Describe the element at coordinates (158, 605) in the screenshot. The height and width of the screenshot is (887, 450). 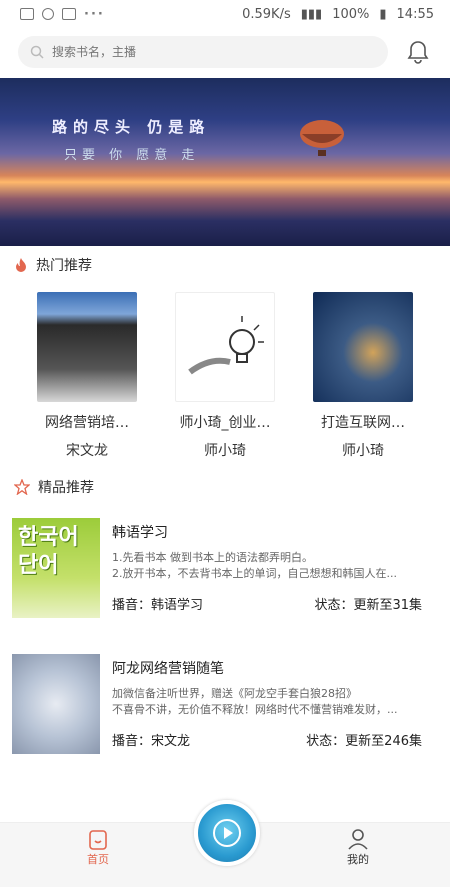
I see `course-host: 播音：韩语学习` at that location.